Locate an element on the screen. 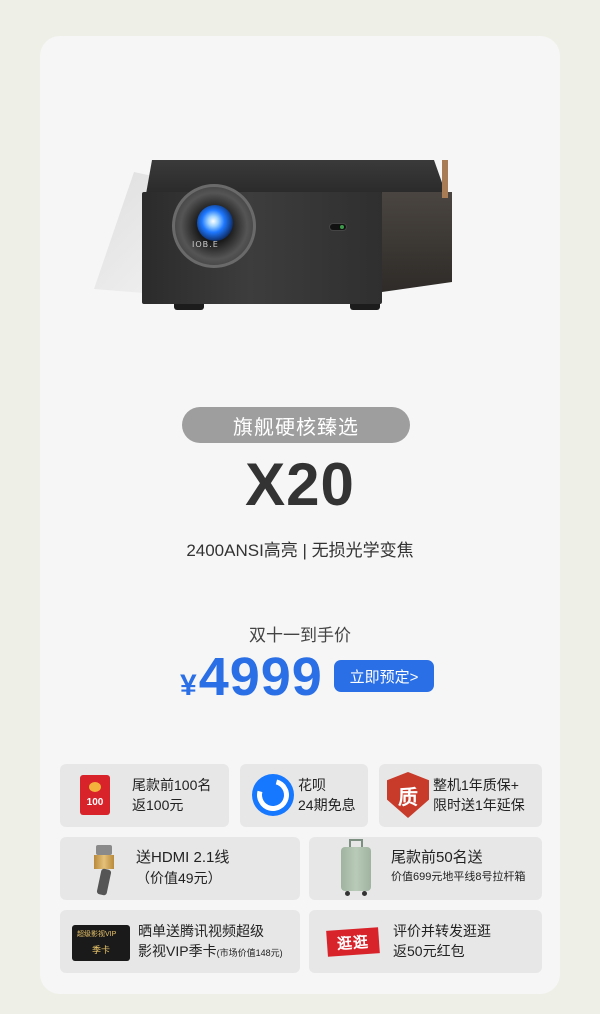 The width and height of the screenshot is (600, 1014). perk-note: (市场价值148元) is located at coordinates (249, 953).